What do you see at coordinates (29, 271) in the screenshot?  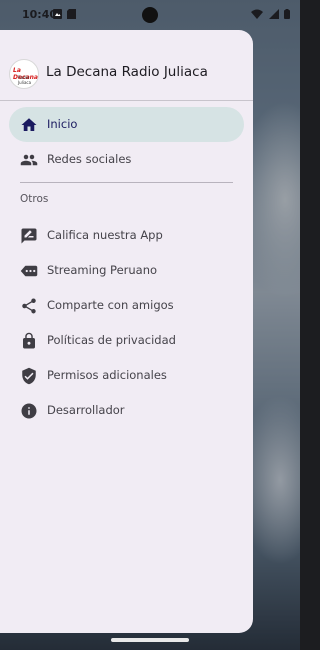 I see `label-tag-icon` at bounding box center [29, 271].